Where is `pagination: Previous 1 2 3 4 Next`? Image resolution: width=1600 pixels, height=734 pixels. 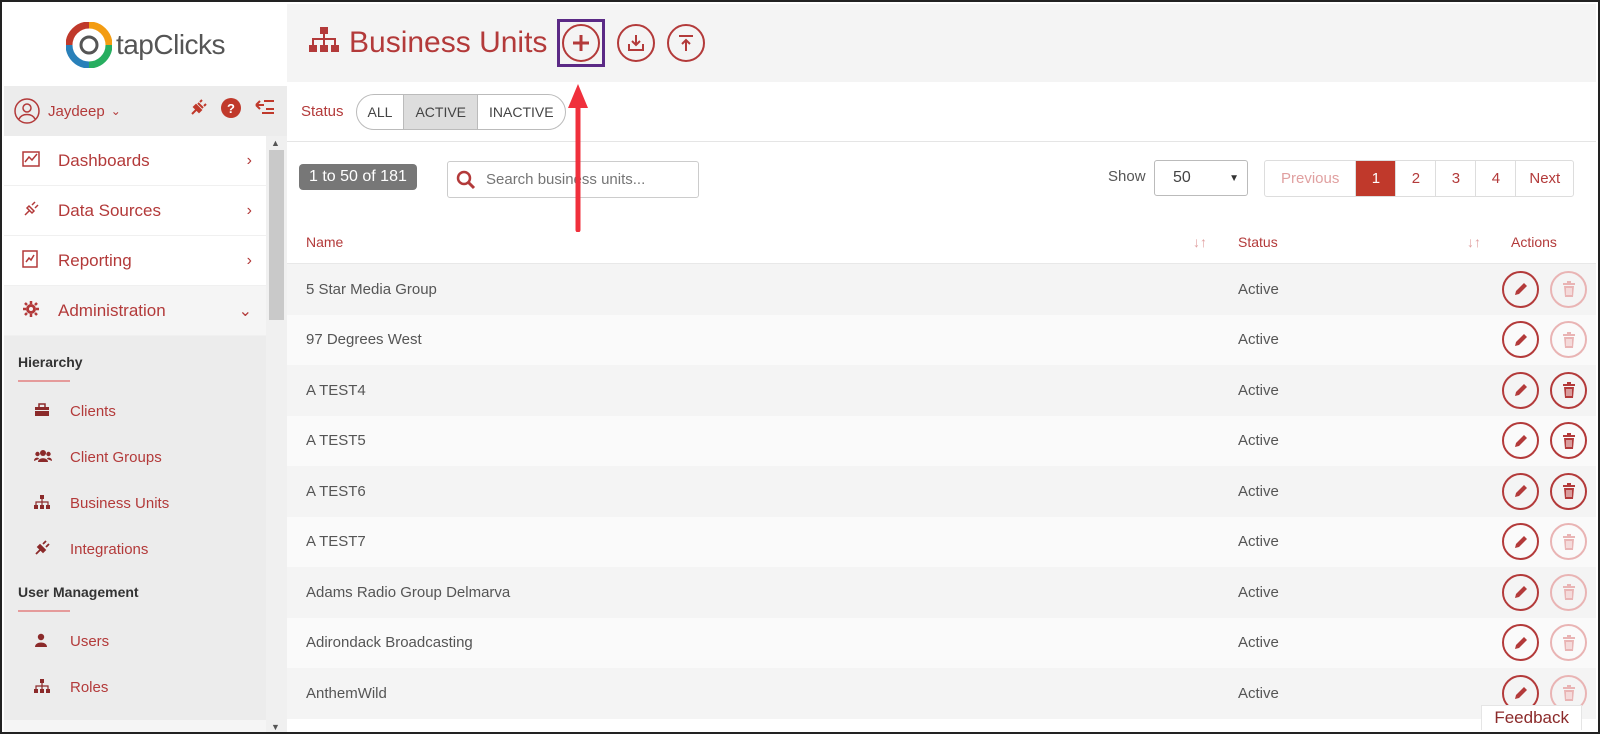
pagination: Previous 1 2 3 4 Next is located at coordinates (1419, 178).